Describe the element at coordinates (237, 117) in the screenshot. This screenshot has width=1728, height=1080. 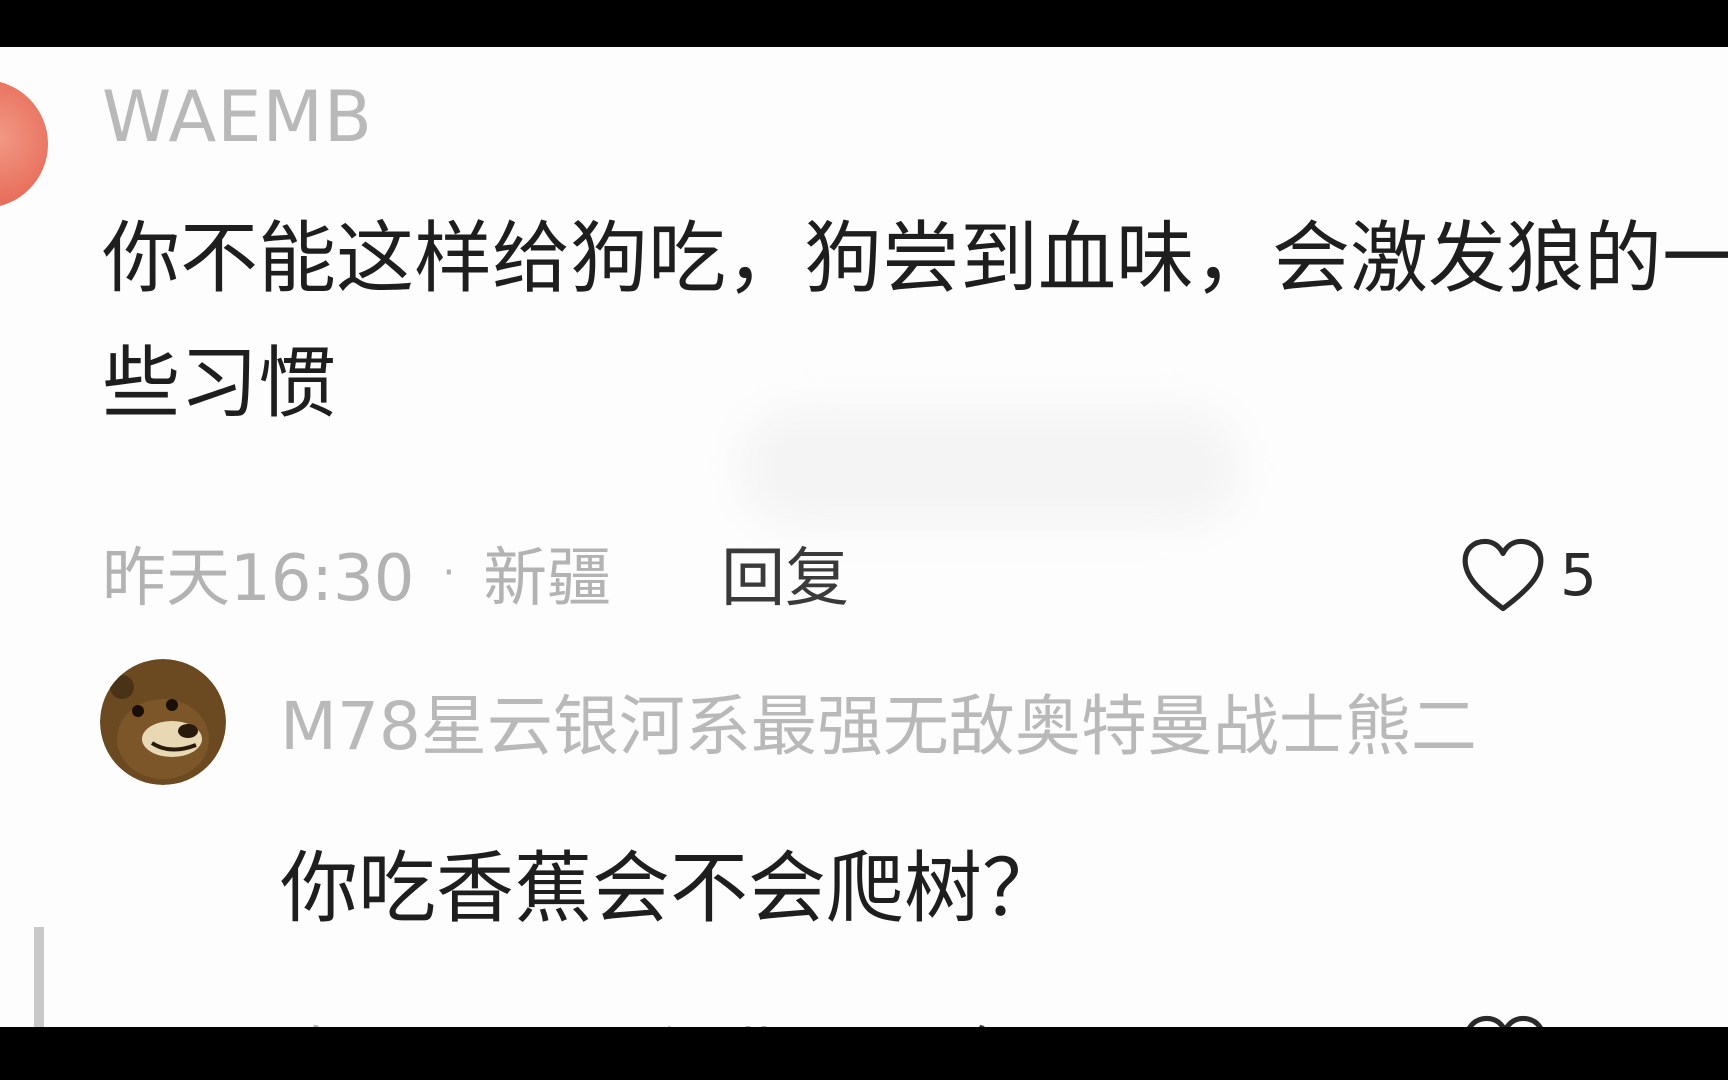
I see `comment-username: WAEMB` at that location.